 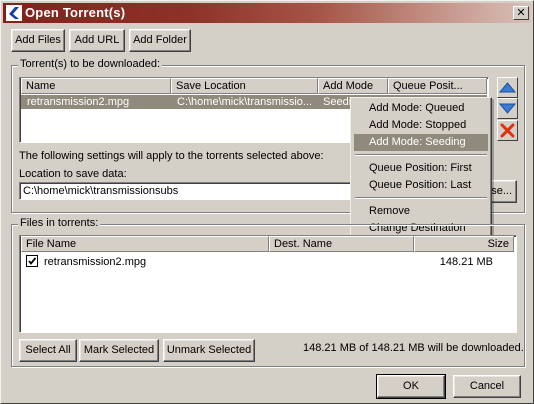 I want to click on move-down-button, so click(x=507, y=108).